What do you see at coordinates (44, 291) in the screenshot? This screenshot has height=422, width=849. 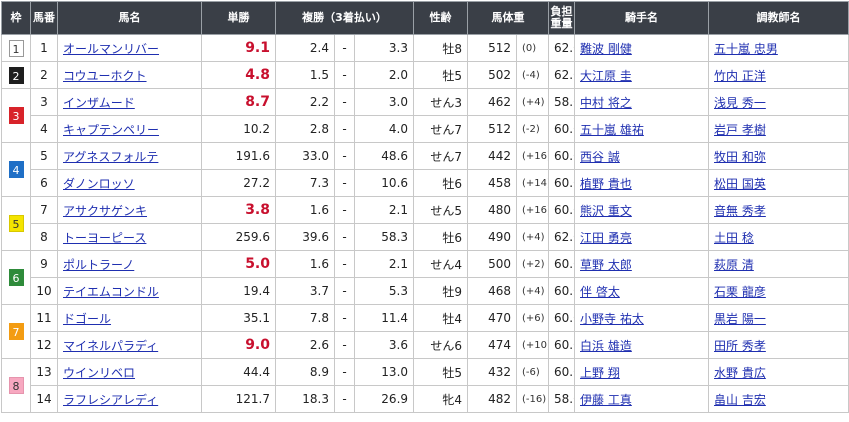 I see `umaban-cell: 10` at bounding box center [44, 291].